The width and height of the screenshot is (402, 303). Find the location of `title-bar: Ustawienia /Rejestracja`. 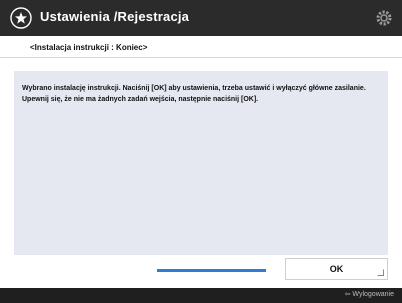

title-bar: Ustawienia /Rejestracja is located at coordinates (201, 18).